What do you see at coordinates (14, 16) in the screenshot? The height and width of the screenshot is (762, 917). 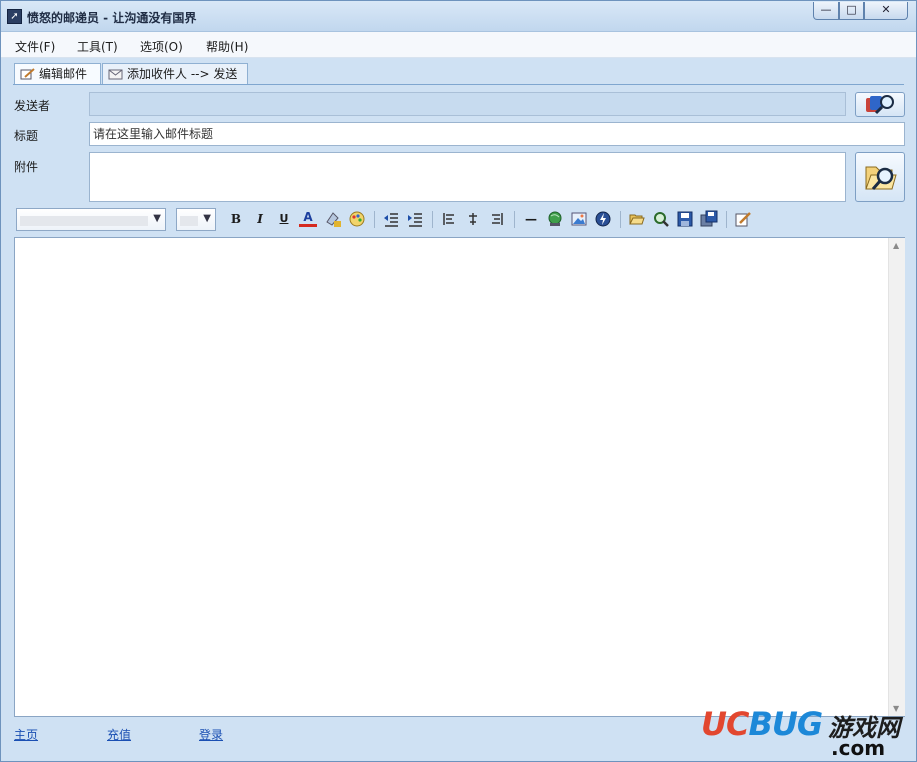 I see `paper-plane-icon: ➚` at bounding box center [14, 16].